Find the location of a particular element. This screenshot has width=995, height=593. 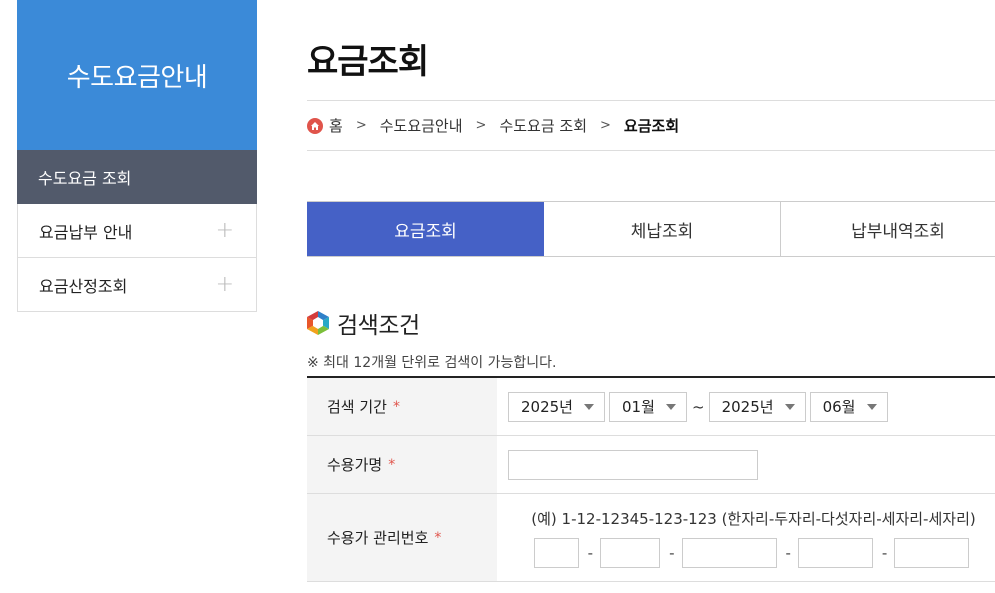

period-label: 검색 기간 * is located at coordinates (402, 406).